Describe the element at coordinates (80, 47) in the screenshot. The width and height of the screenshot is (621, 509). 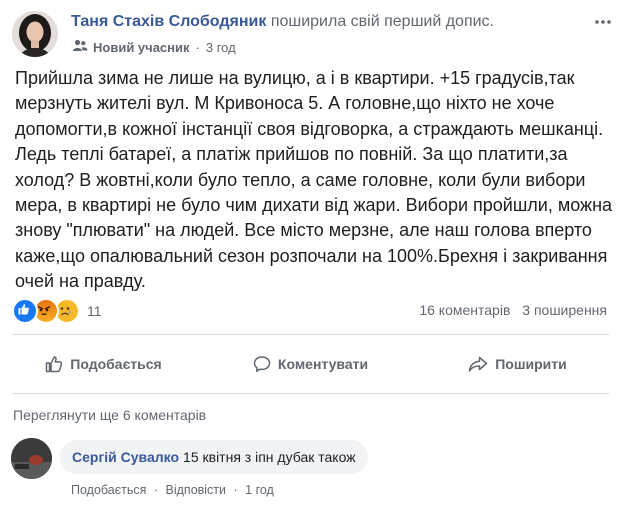
I see `friends-icon` at that location.